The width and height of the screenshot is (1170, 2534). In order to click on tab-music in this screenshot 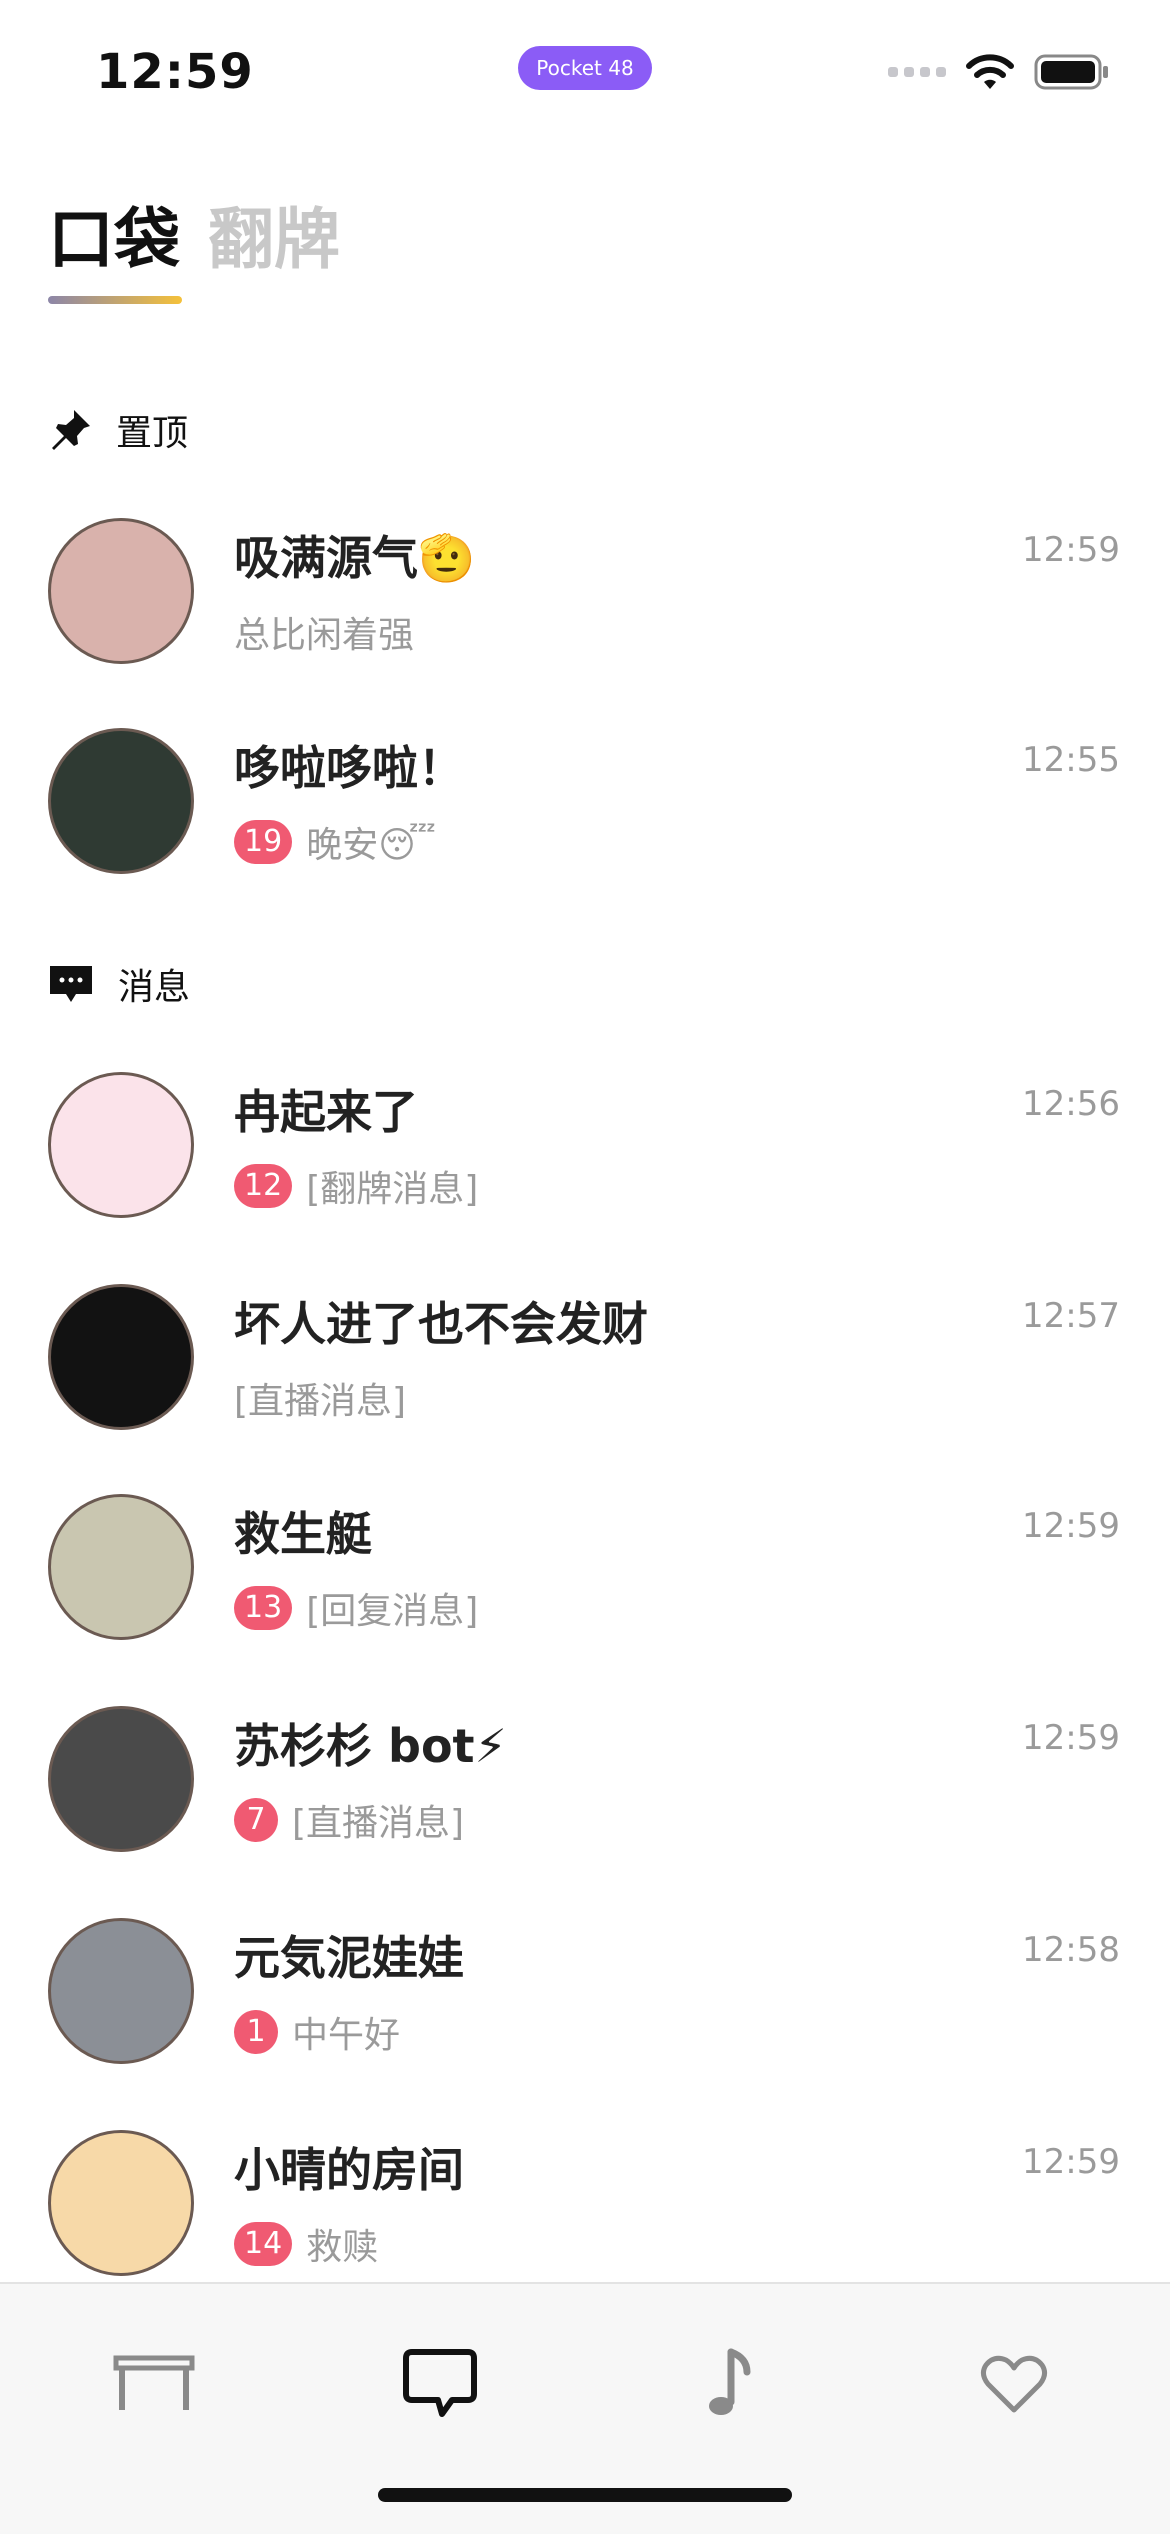, I will do `click(728, 2384)`.